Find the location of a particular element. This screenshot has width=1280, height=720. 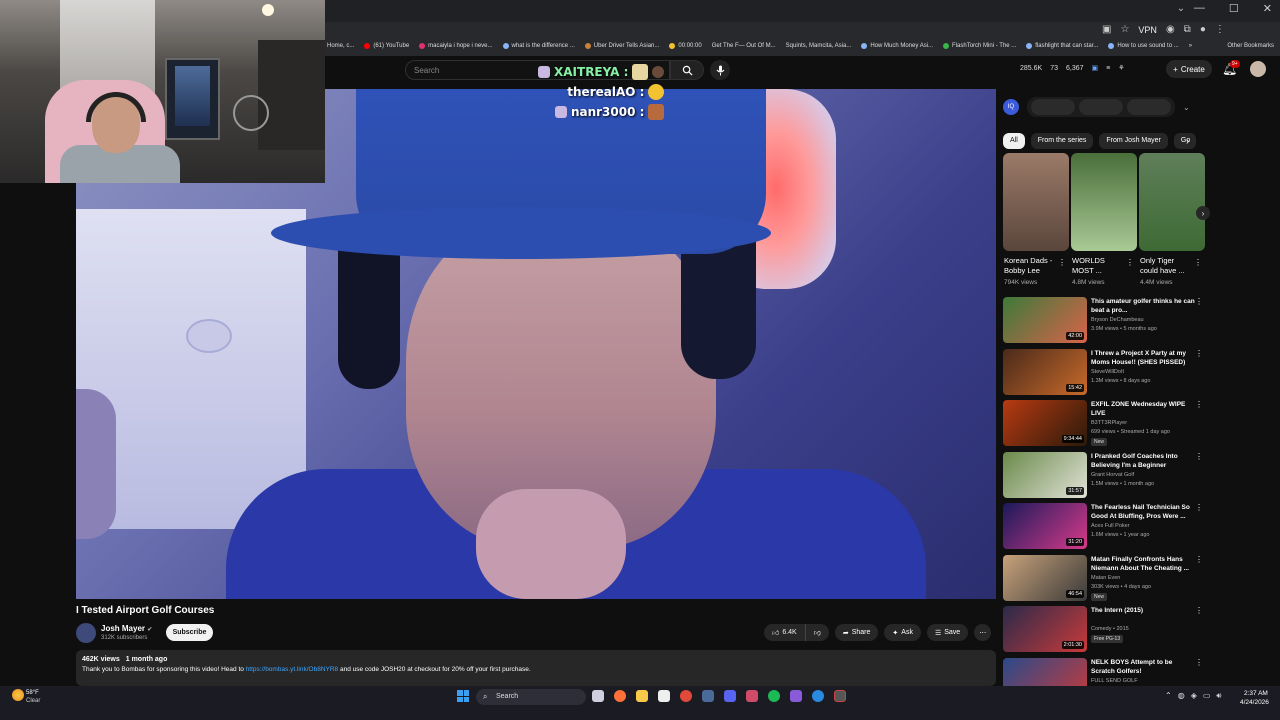

chevron-right-icon: › is located at coordinates (1187, 141).